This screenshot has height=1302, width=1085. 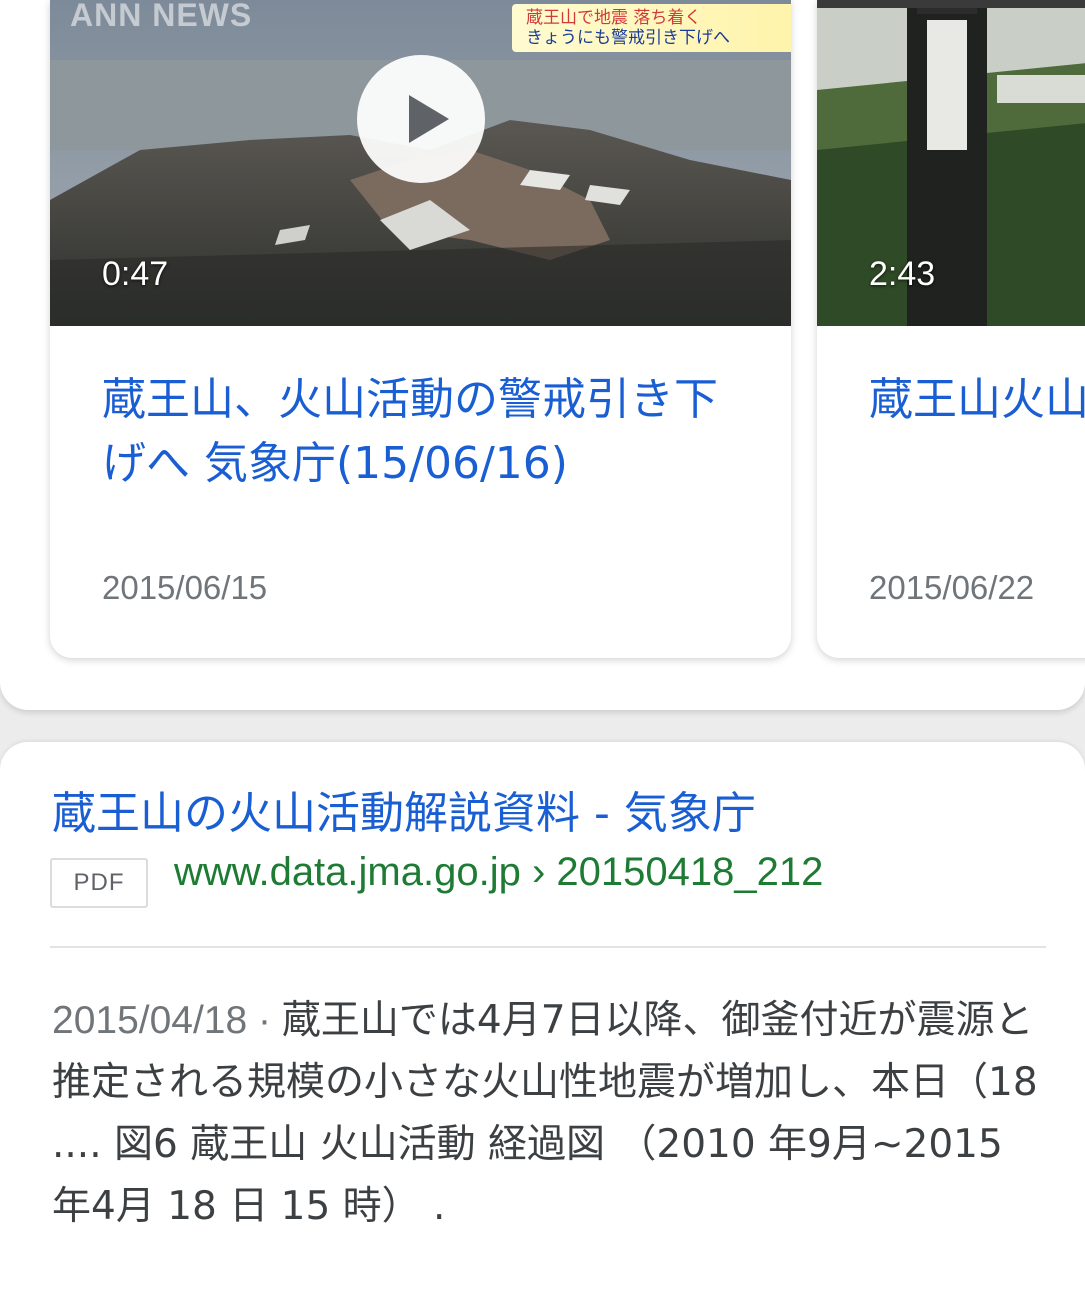 What do you see at coordinates (628, 38) in the screenshot?
I see `thumbnail-caption-line2: きょうにも警戒引き下げへ` at bounding box center [628, 38].